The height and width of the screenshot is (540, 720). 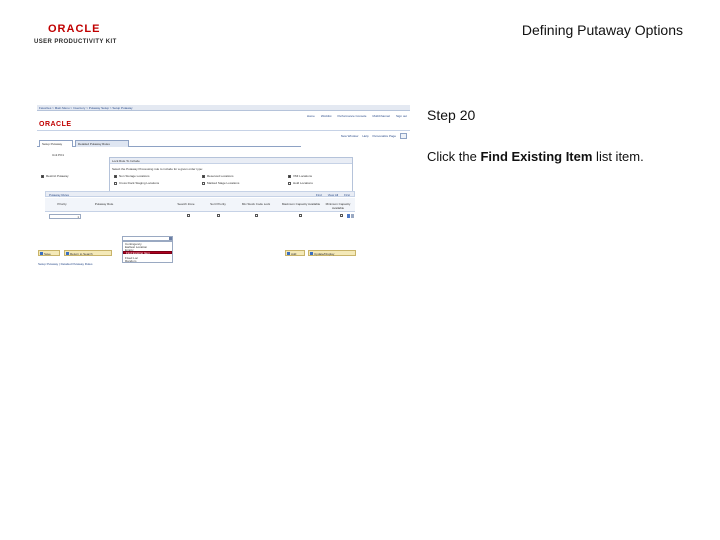 What do you see at coordinates (351, 116) in the screenshot?
I see `nav-link-performance: Performance Console` at bounding box center [351, 116].